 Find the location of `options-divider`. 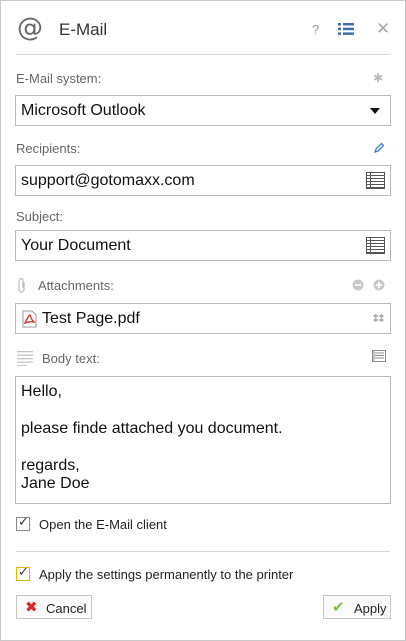

options-divider is located at coordinates (203, 551).